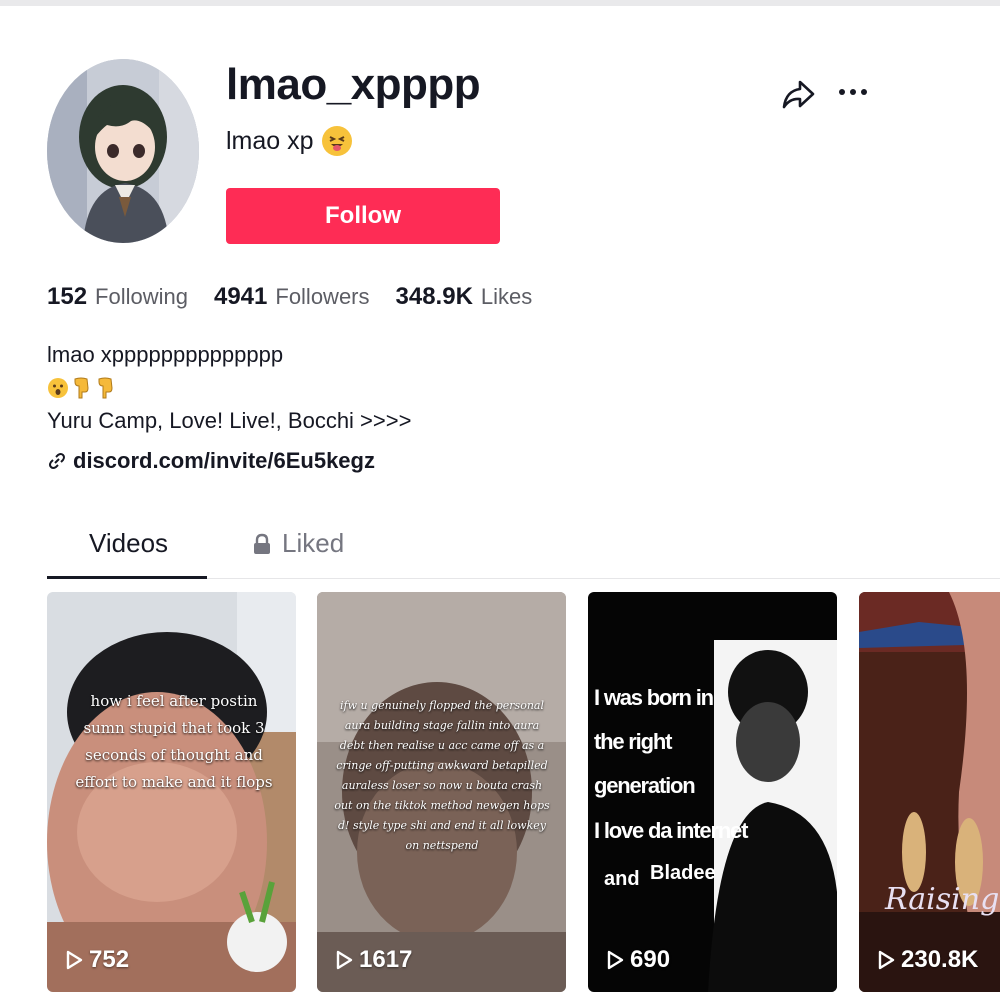 Image resolution: width=1000 pixels, height=1000 pixels. I want to click on share-icon, so click(798, 94).